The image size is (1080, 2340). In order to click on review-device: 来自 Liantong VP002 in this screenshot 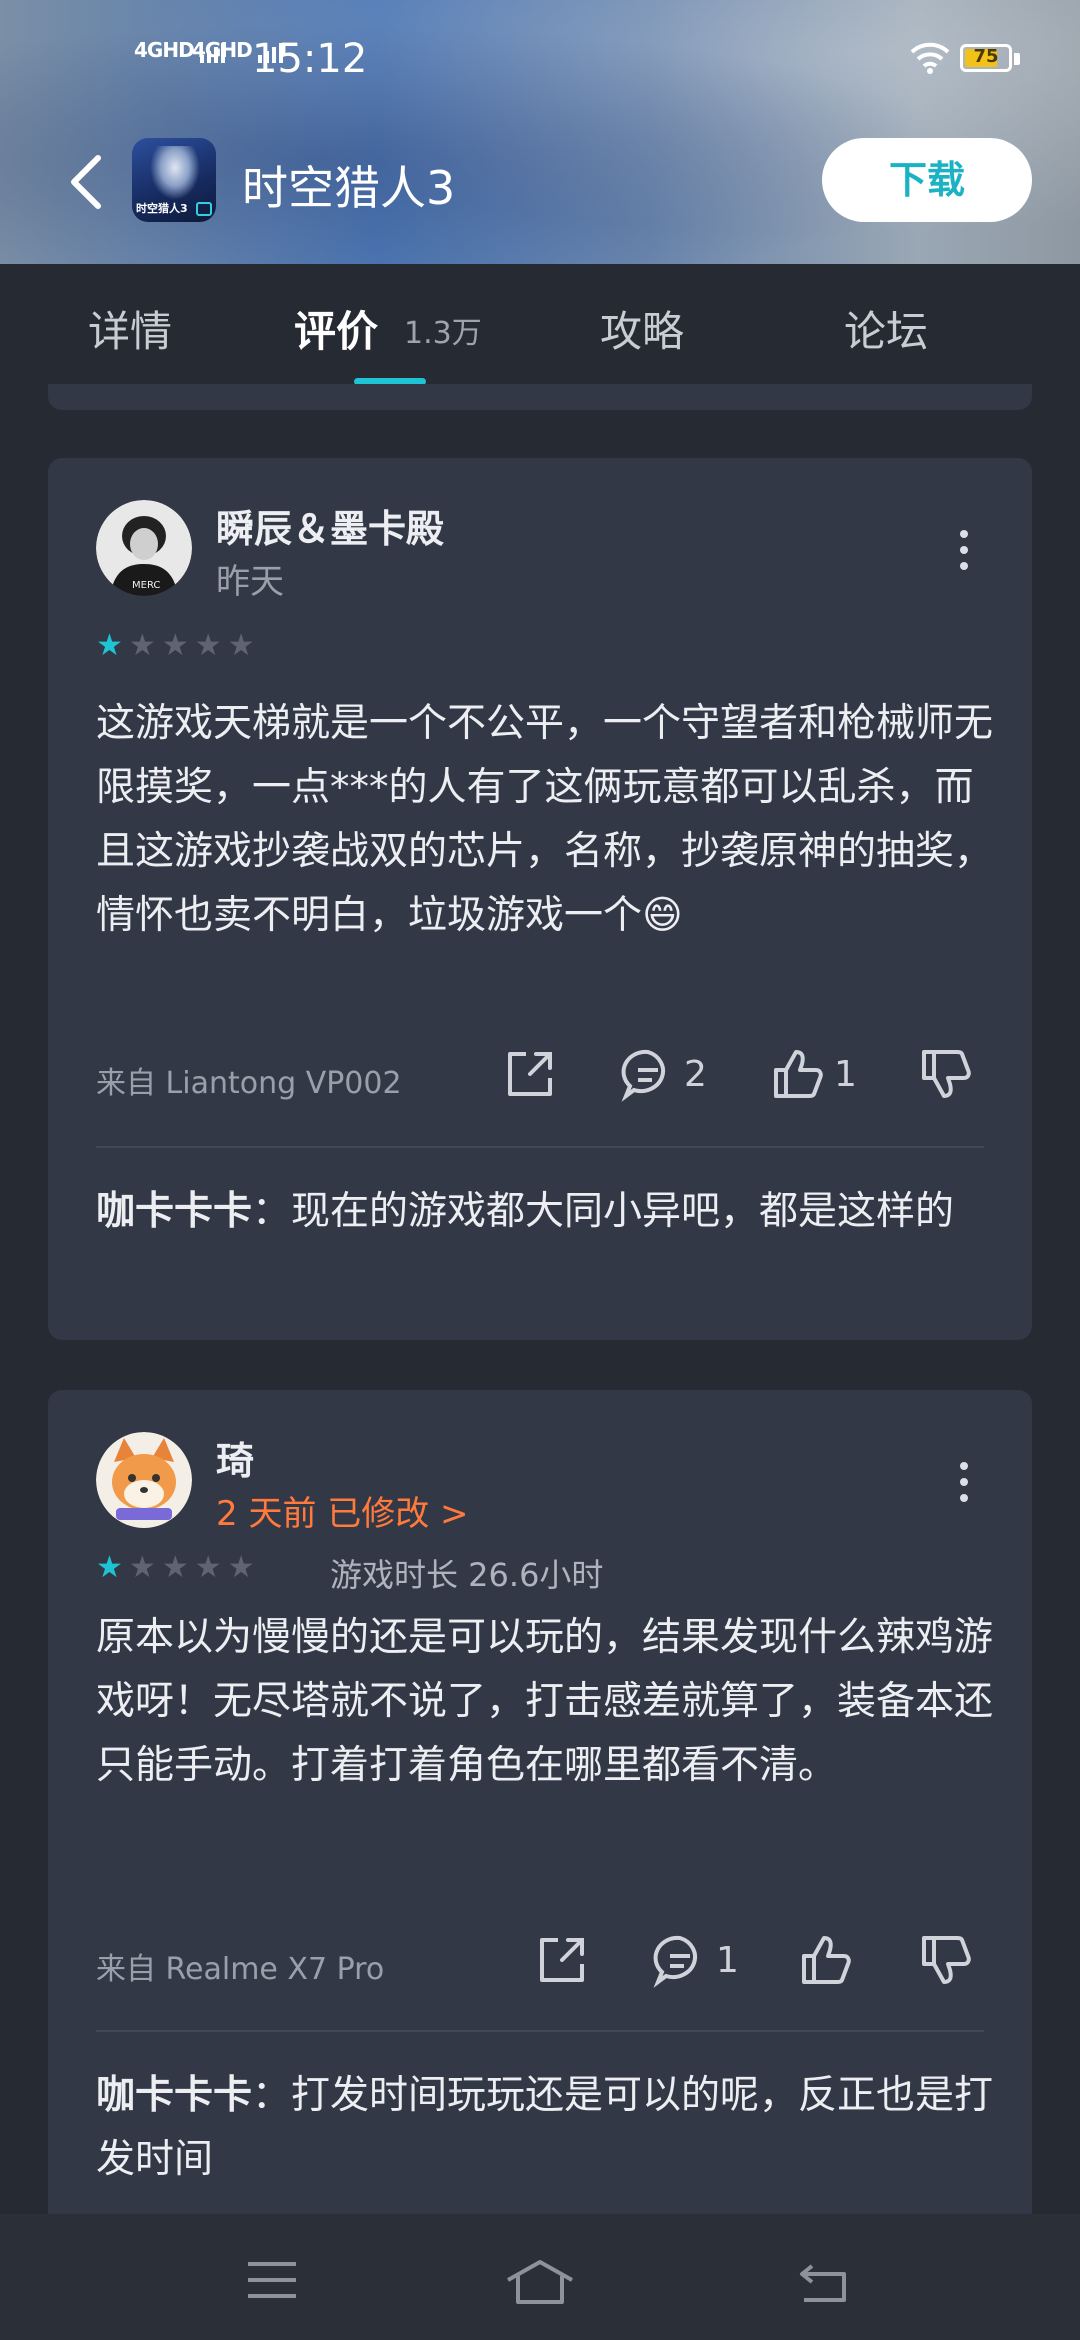, I will do `click(249, 1083)`.